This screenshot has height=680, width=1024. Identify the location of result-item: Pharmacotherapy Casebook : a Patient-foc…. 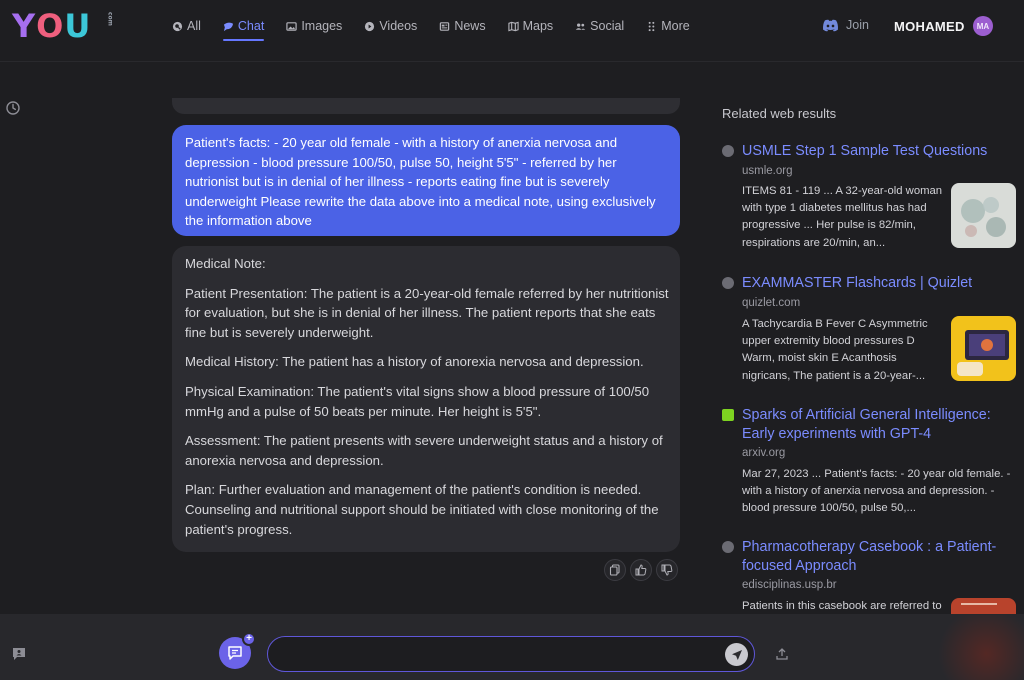
(872, 576).